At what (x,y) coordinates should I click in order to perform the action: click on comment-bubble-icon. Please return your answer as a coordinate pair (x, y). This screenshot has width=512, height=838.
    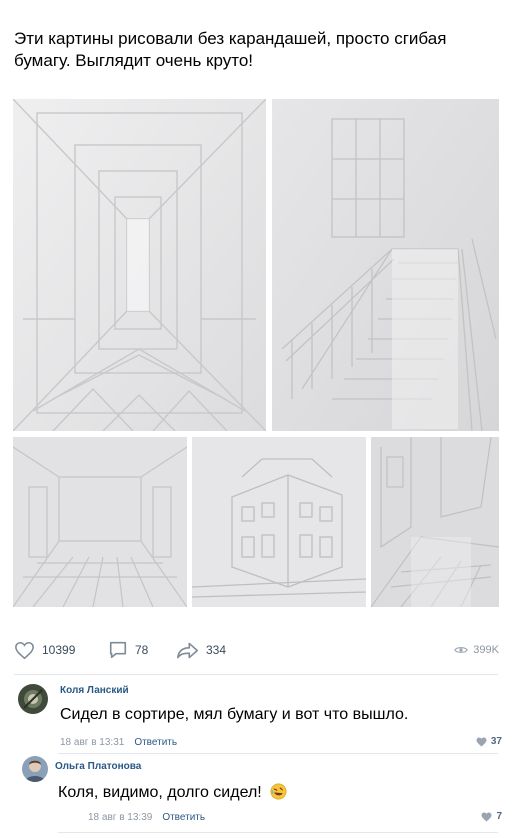
    Looking at the image, I should click on (118, 650).